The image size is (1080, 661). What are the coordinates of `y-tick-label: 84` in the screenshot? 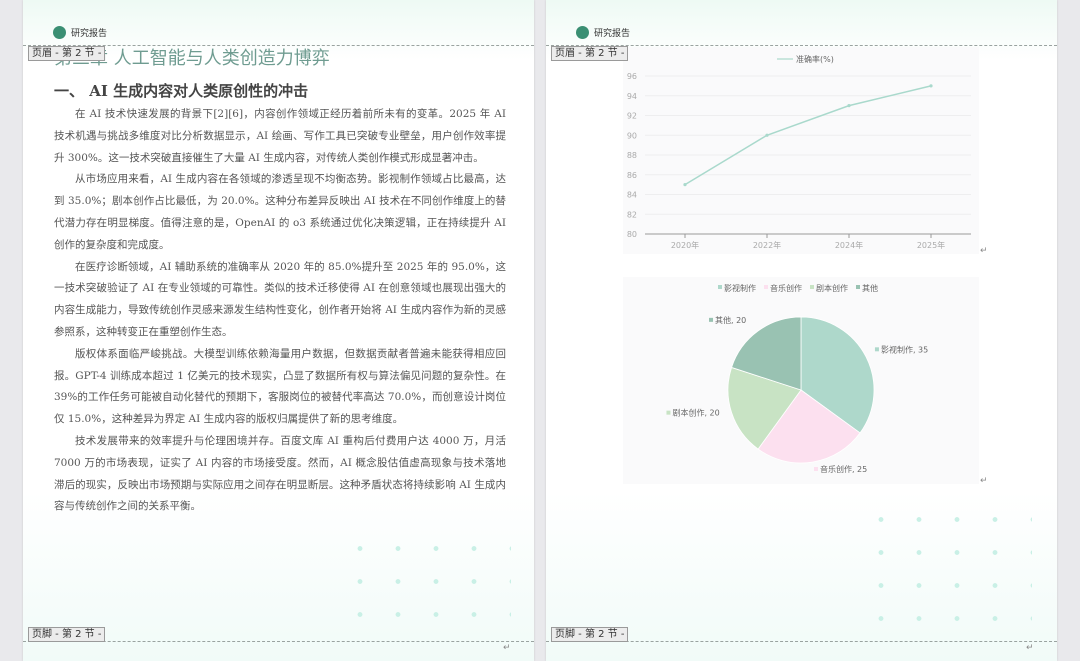 It's located at (632, 195).